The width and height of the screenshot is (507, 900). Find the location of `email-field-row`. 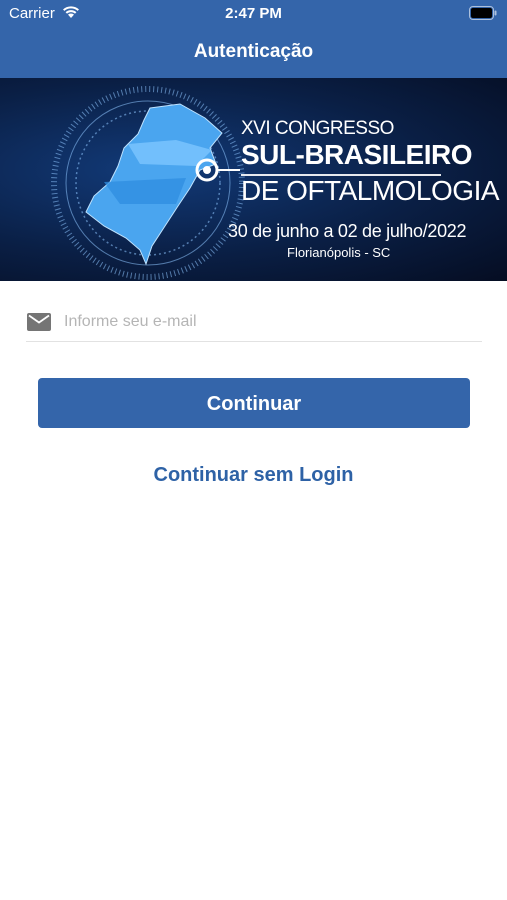

email-field-row is located at coordinates (254, 323).